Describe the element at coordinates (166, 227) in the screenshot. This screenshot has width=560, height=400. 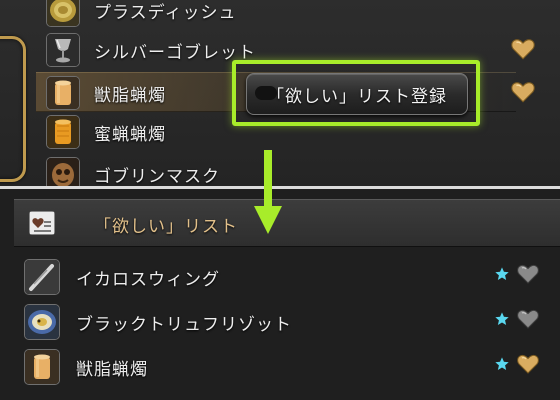
I see `wishlist-title: 「欲しい」リスト` at that location.